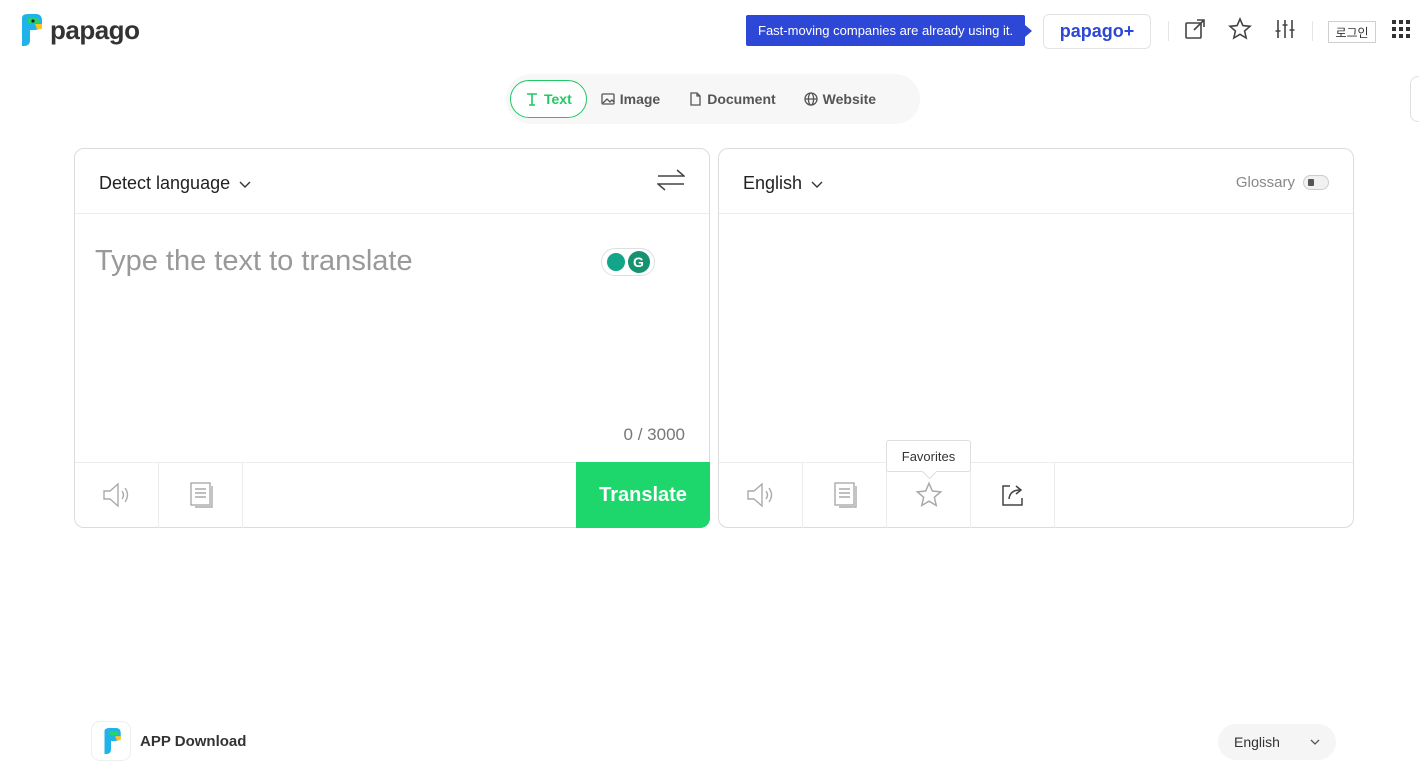 The height and width of the screenshot is (775, 1419). What do you see at coordinates (643, 495) in the screenshot?
I see `translate-button: Translate` at bounding box center [643, 495].